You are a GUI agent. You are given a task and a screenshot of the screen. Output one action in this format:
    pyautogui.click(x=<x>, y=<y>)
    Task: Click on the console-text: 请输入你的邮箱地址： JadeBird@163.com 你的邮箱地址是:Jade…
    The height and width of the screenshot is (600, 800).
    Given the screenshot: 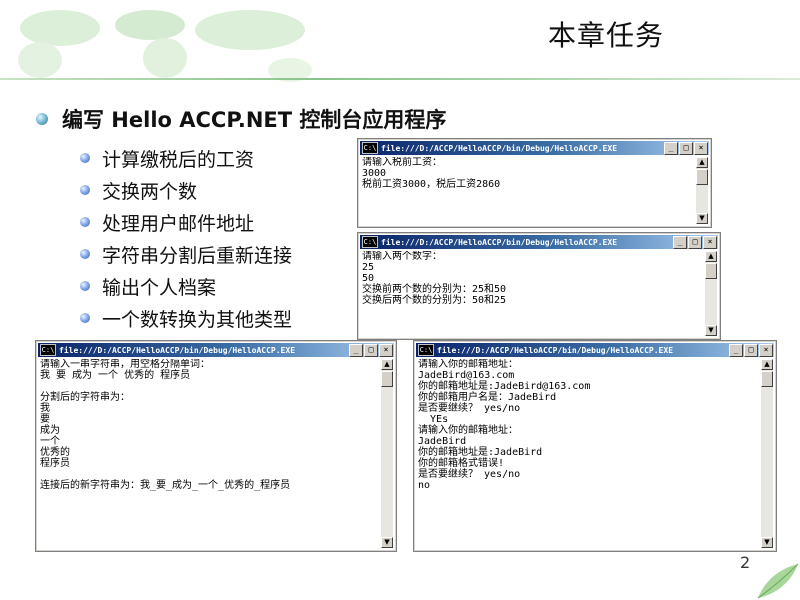 What is the action you would take?
    pyautogui.click(x=504, y=425)
    